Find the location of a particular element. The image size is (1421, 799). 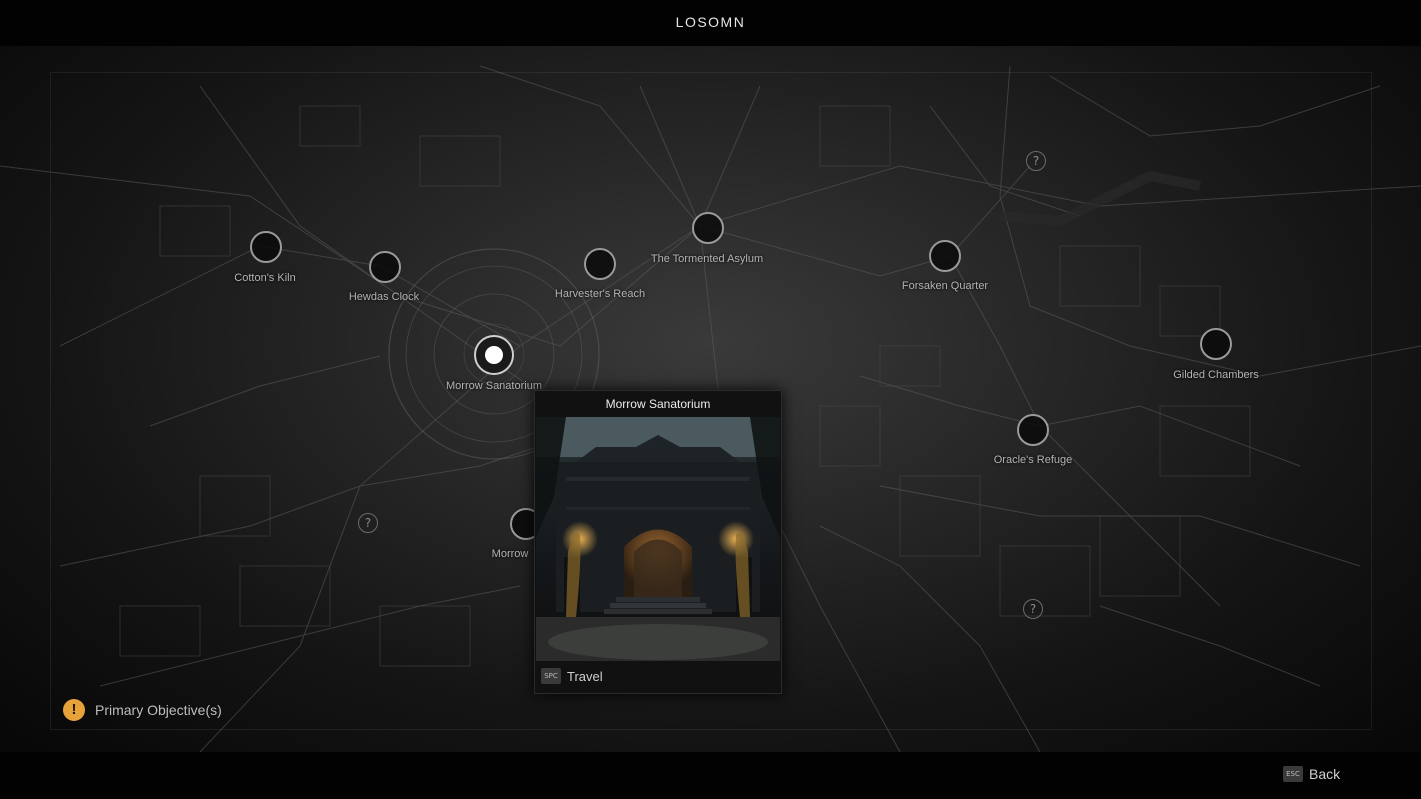

location-label-harvesters-reach: Harvester's Reach is located at coordinates (600, 294).